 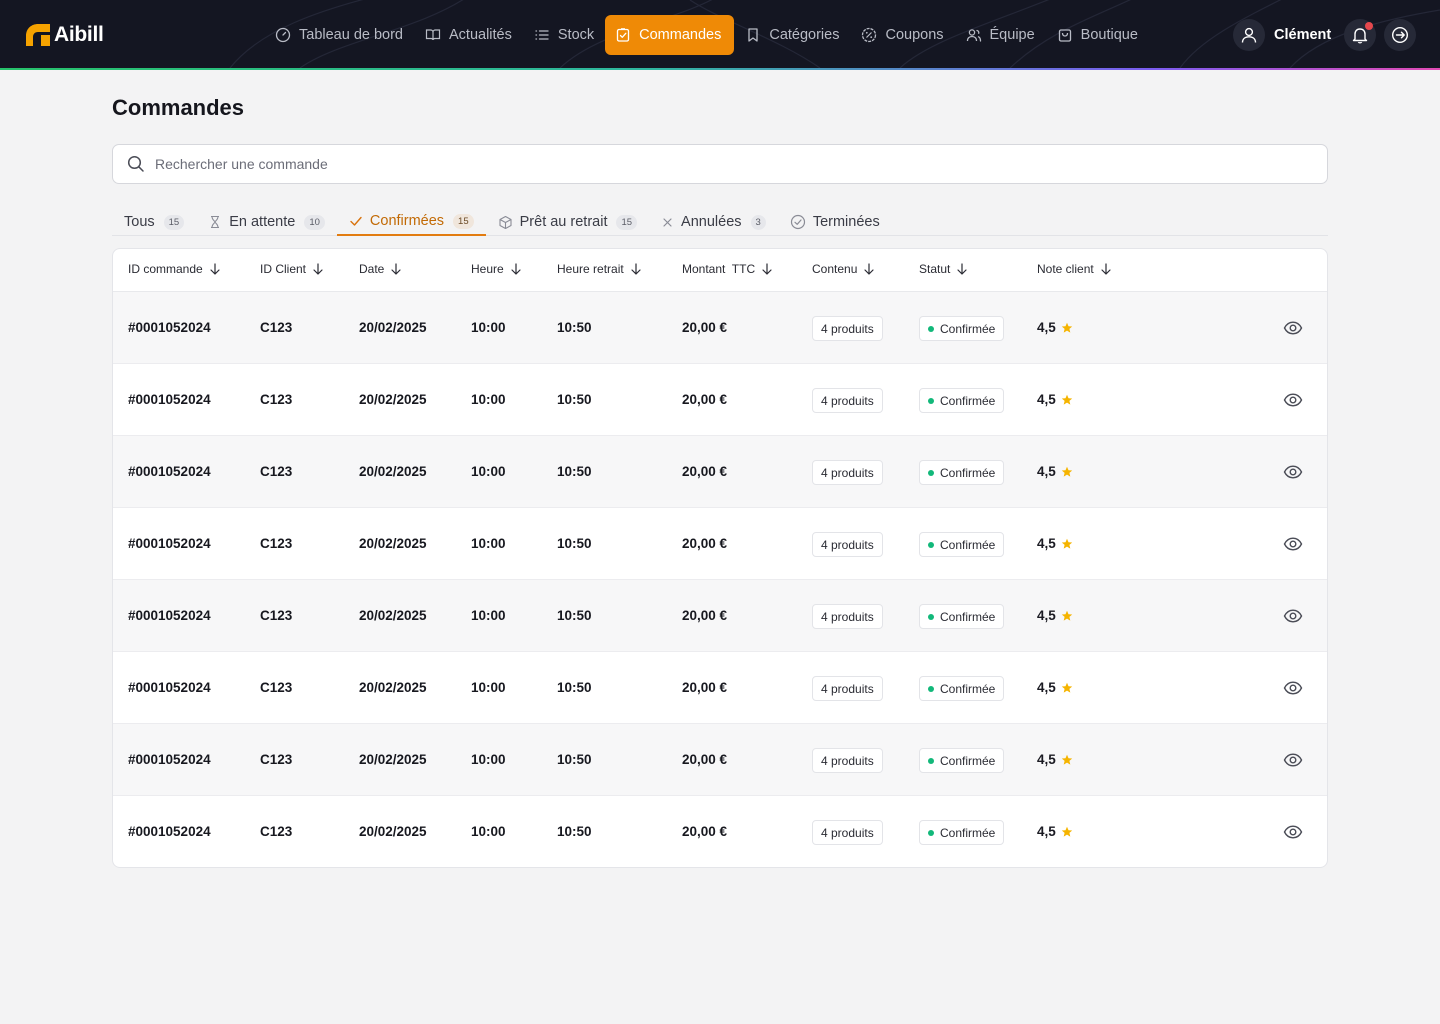 I want to click on column-header-date: Date, so click(x=380, y=269).